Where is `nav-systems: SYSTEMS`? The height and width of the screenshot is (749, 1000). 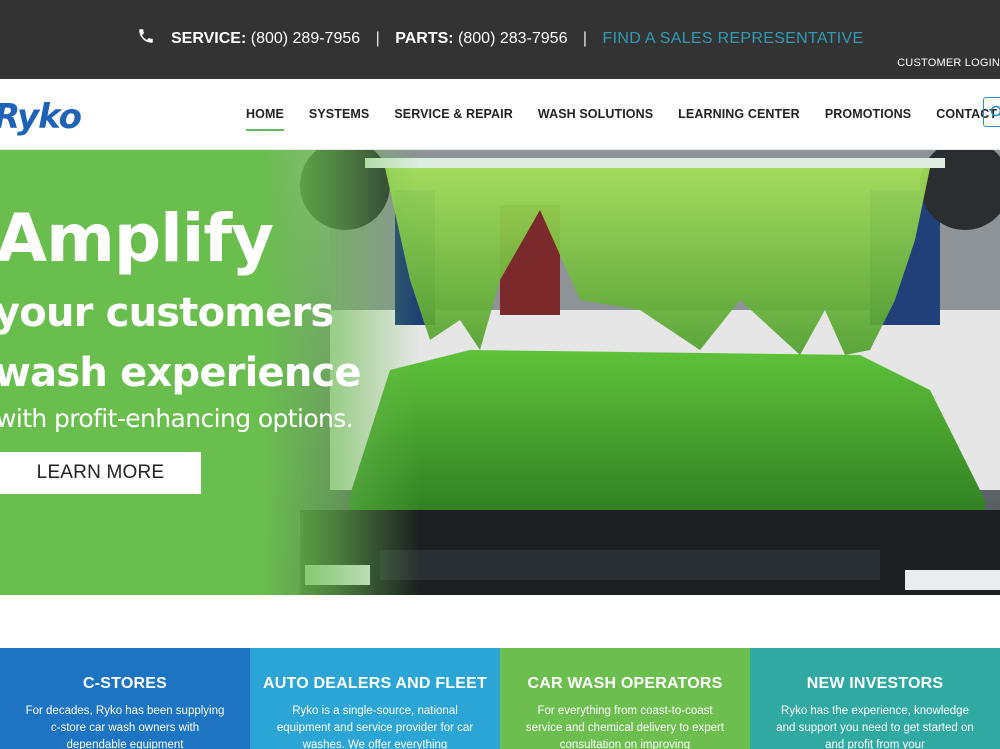 nav-systems: SYSTEMS is located at coordinates (339, 114).